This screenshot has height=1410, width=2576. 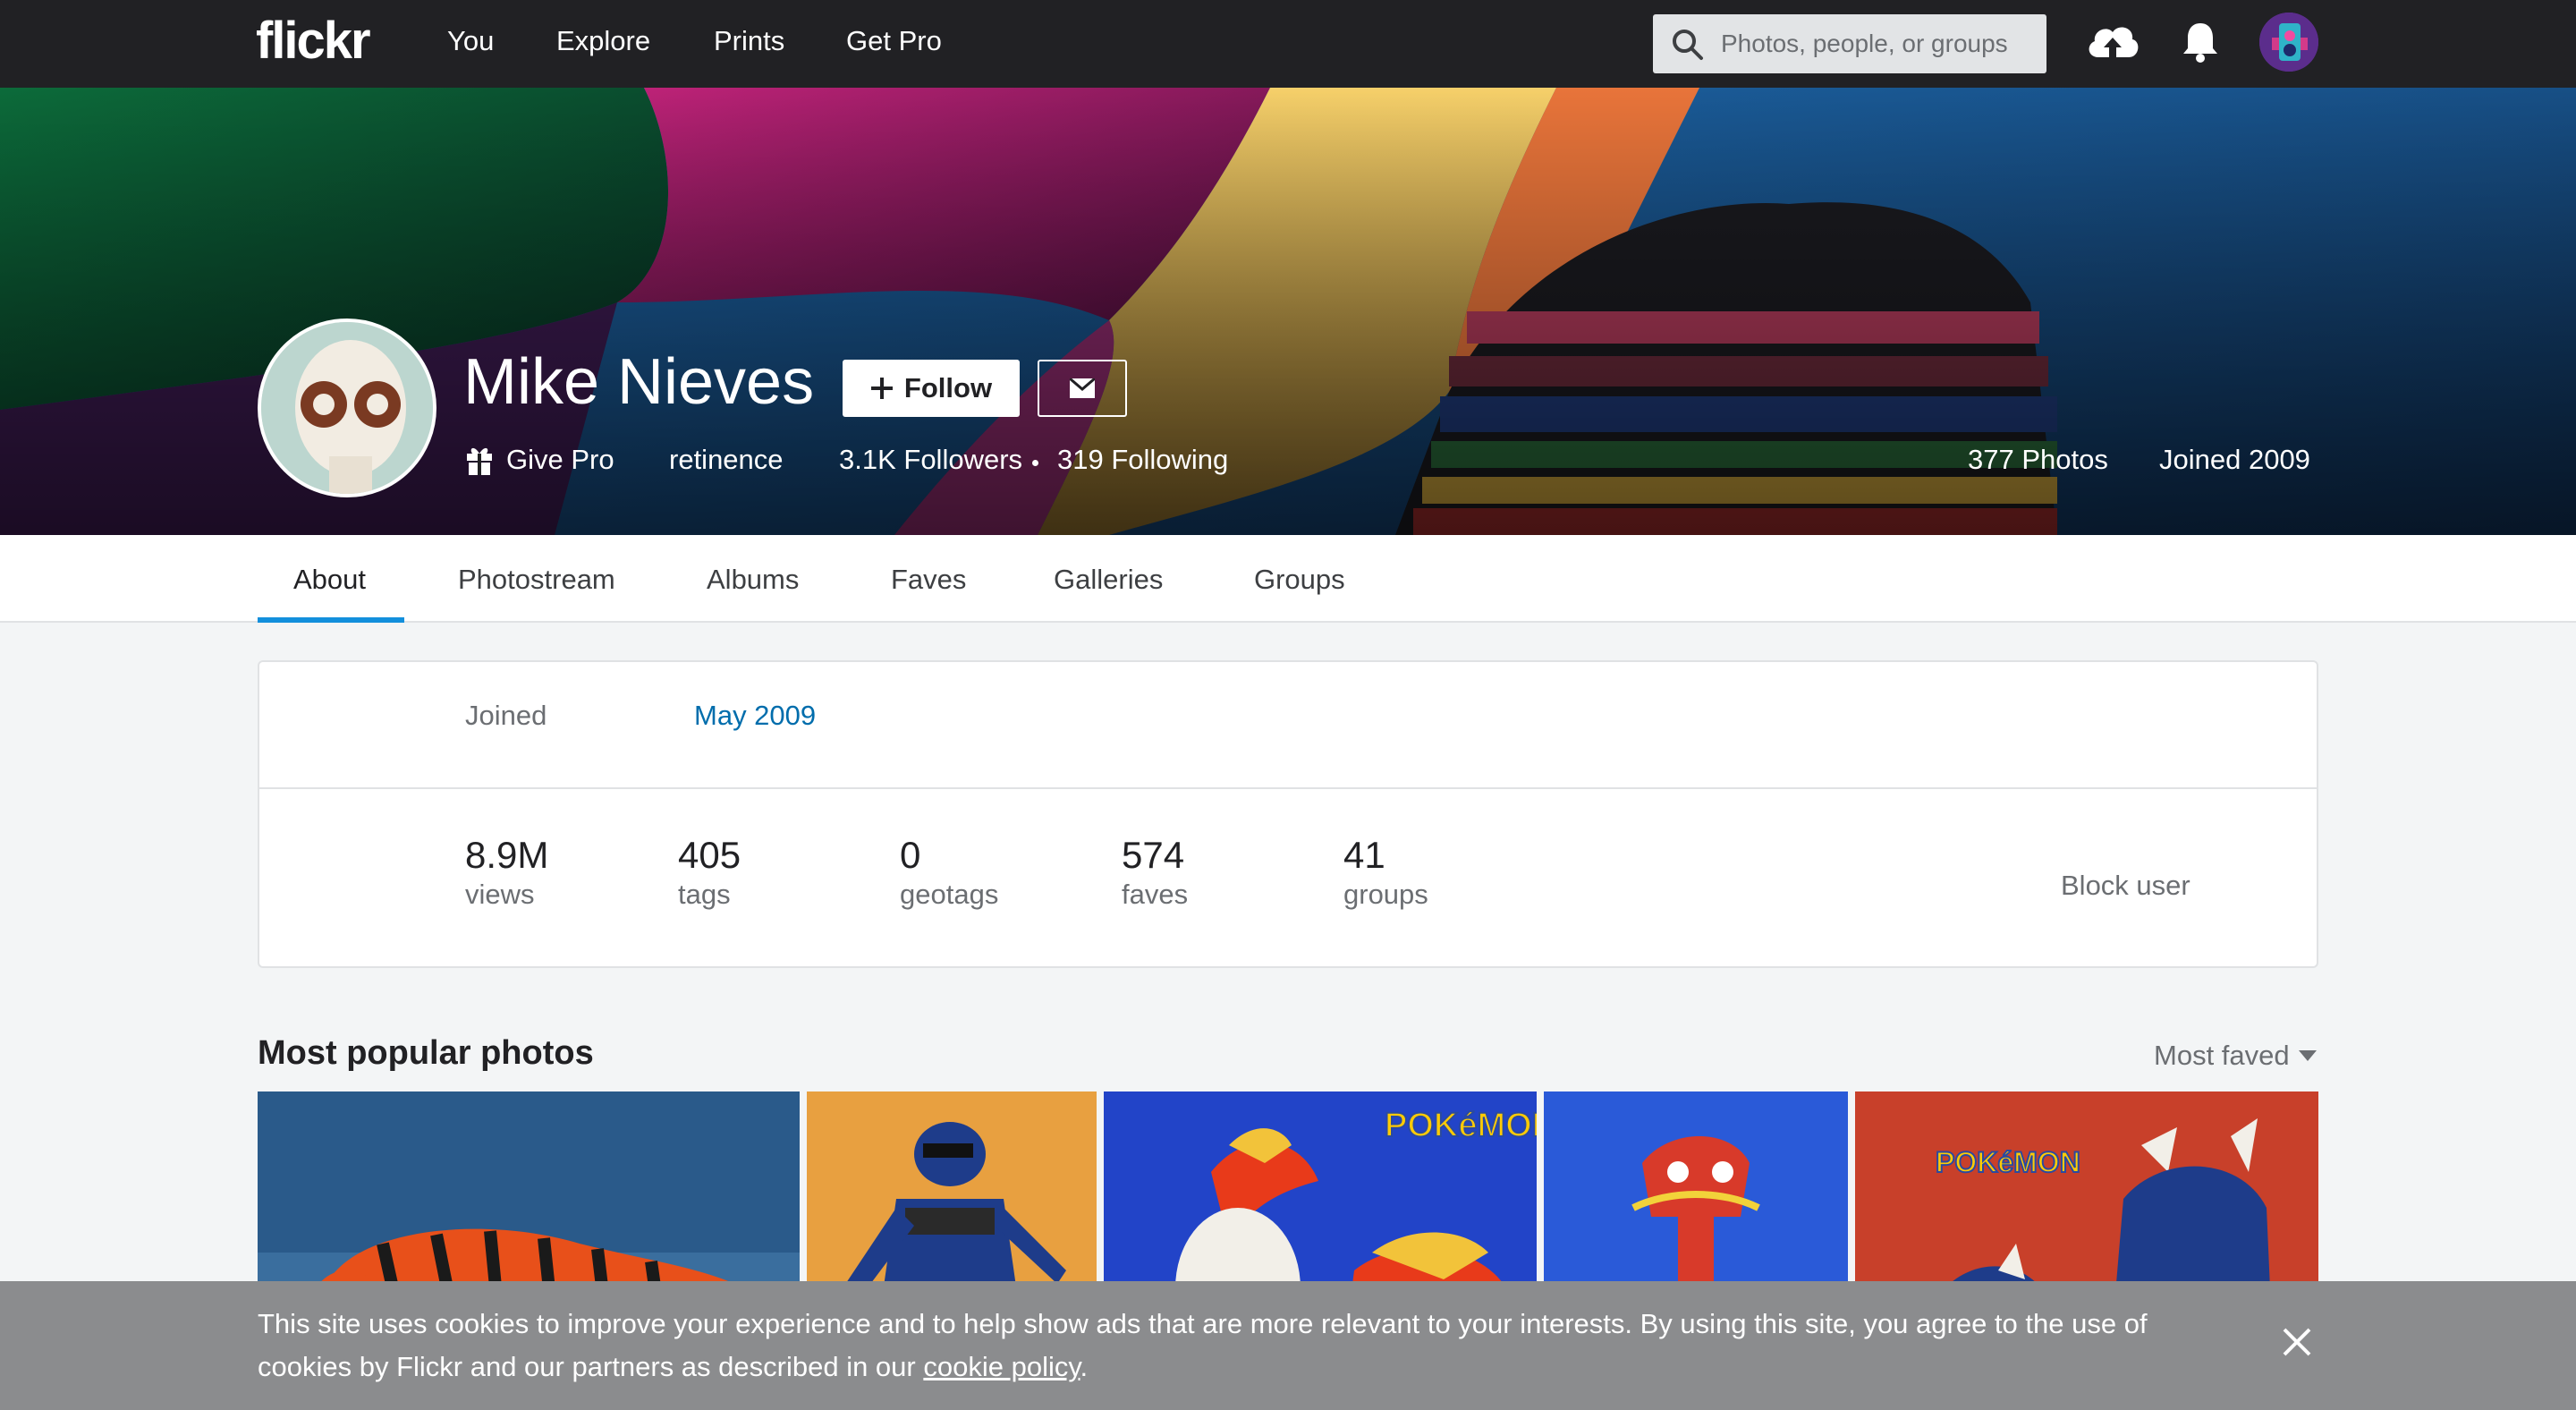 What do you see at coordinates (1153, 855) in the screenshot?
I see `stat-value: 574` at bounding box center [1153, 855].